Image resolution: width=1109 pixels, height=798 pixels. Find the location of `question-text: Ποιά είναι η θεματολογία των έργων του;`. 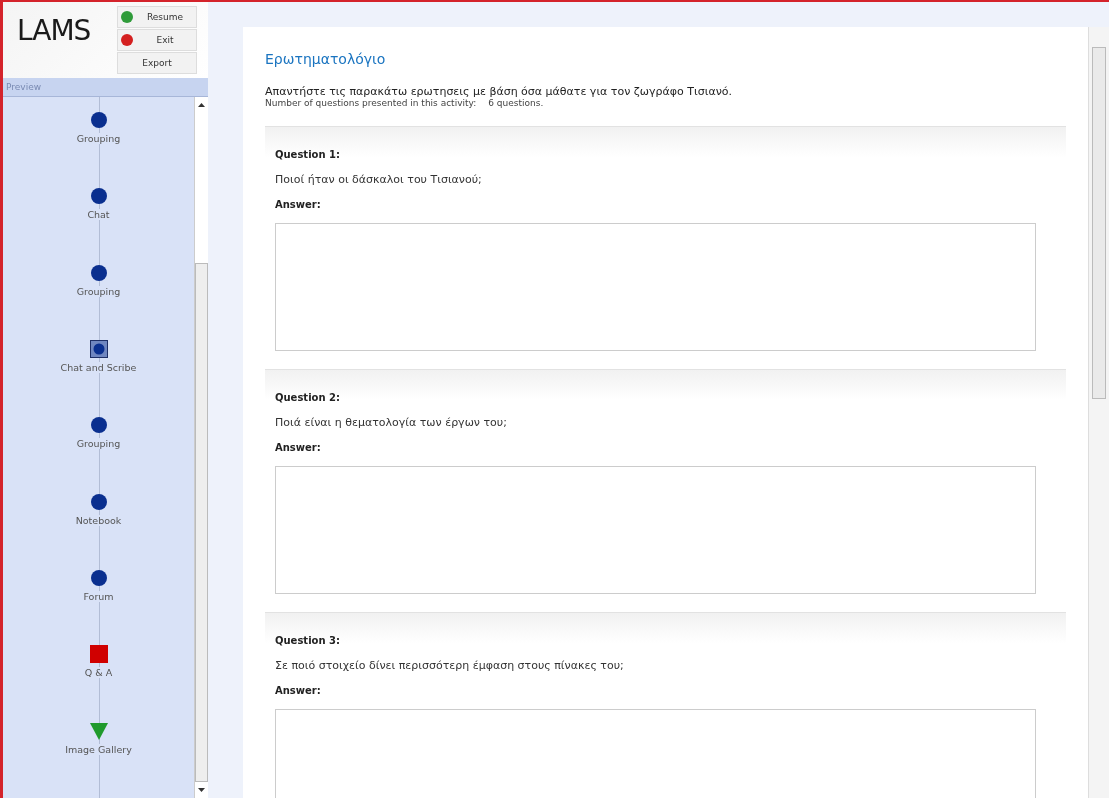

question-text: Ποιά είναι η θεματολογία των έργων του; is located at coordinates (391, 422).